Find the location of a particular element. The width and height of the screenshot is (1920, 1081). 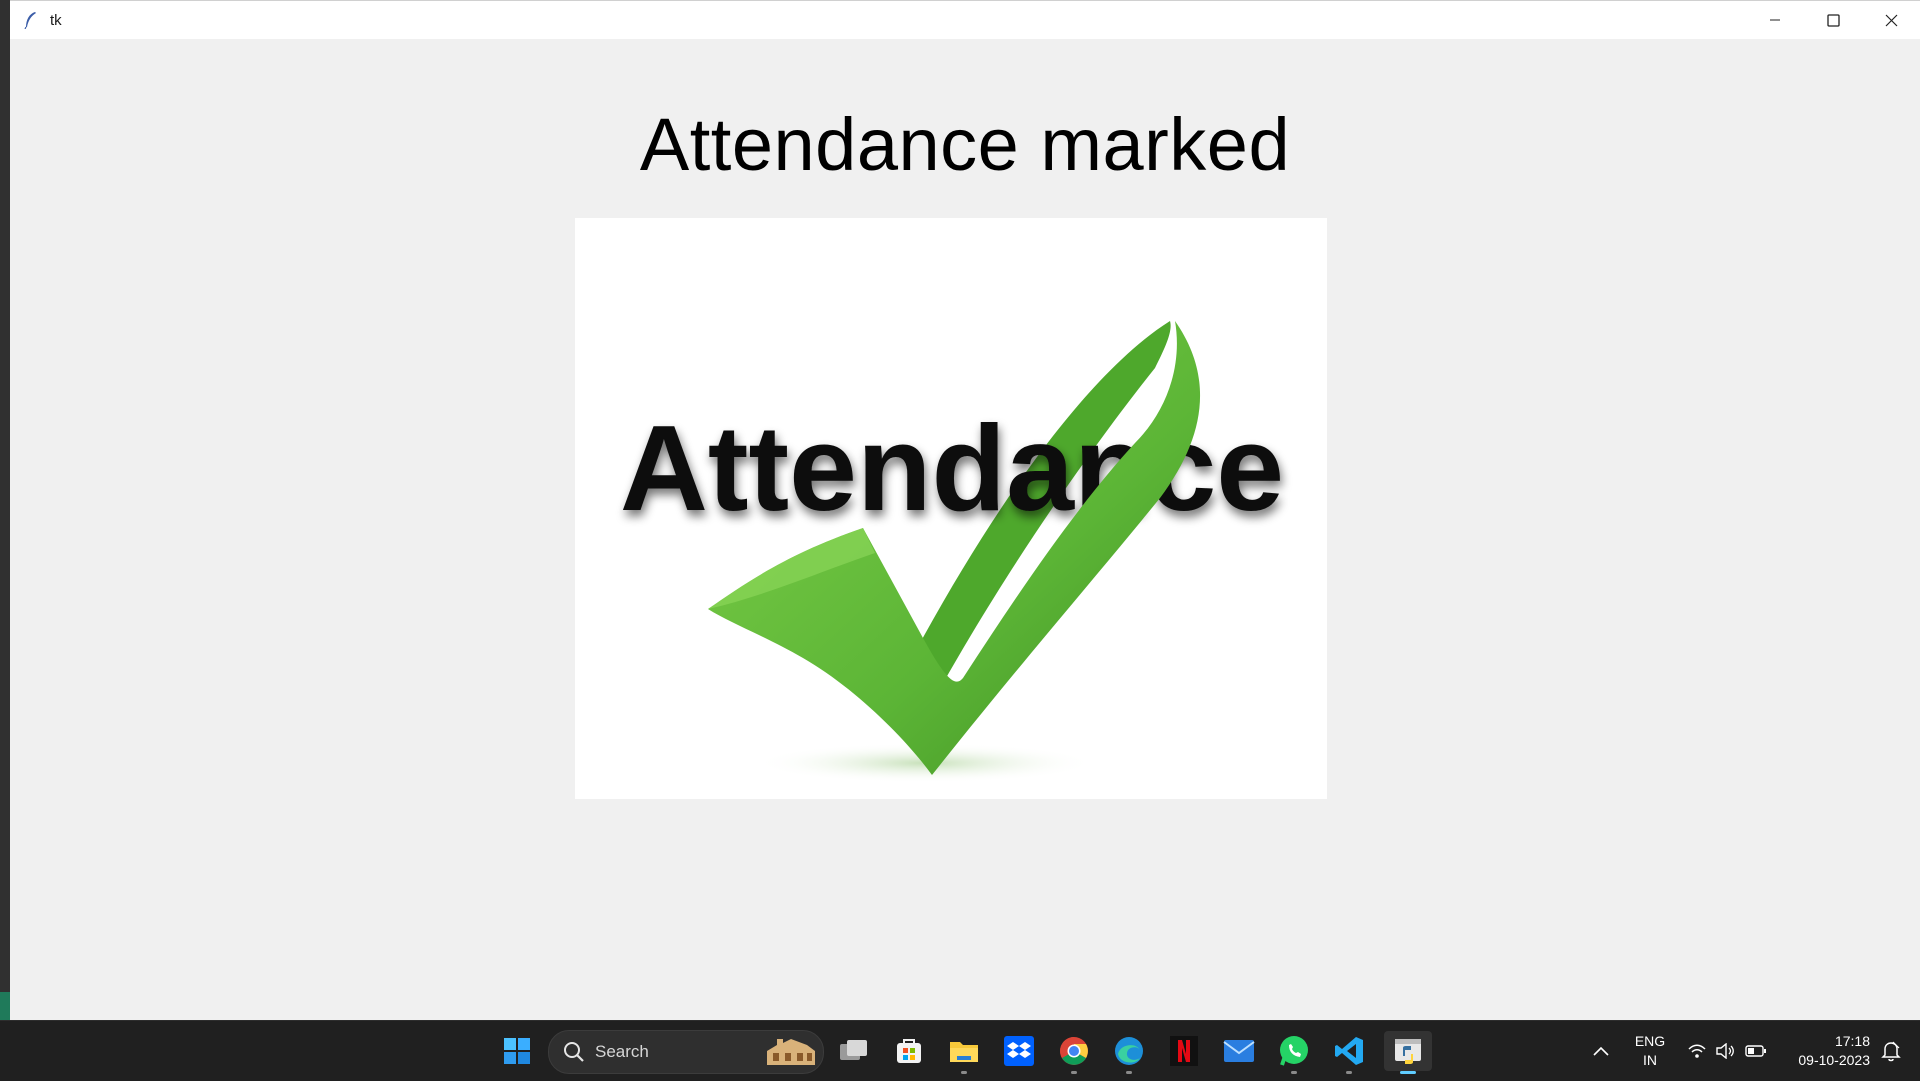

maximize-icon is located at coordinates (1833, 20).